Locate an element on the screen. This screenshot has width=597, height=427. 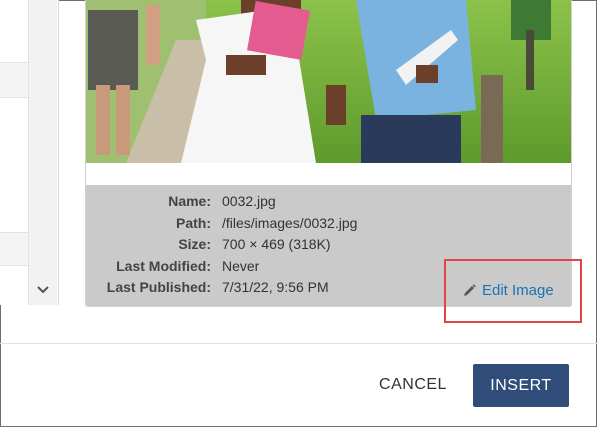
footer-divider is located at coordinates (298, 343).